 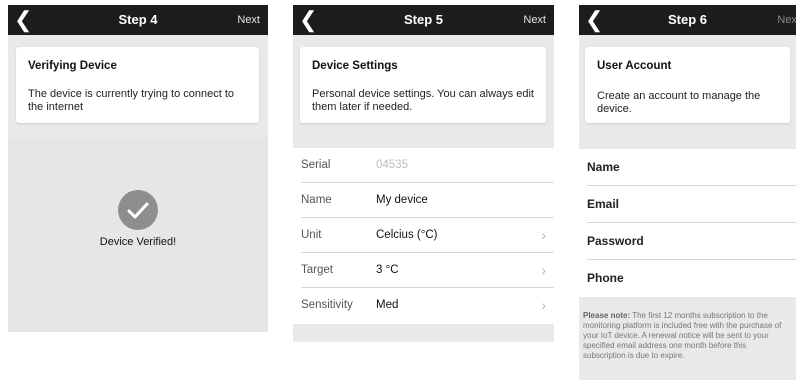 What do you see at coordinates (786, 20) in the screenshot?
I see `step6-next-button: Next` at bounding box center [786, 20].